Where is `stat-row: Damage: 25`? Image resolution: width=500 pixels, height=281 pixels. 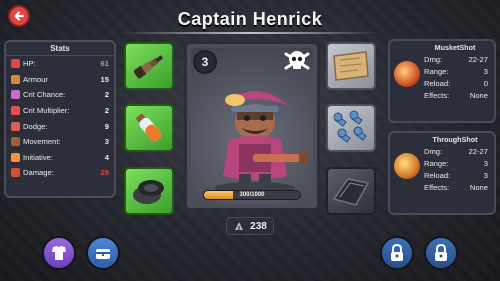
stat-row: Damage: 25 is located at coordinates (60, 173).